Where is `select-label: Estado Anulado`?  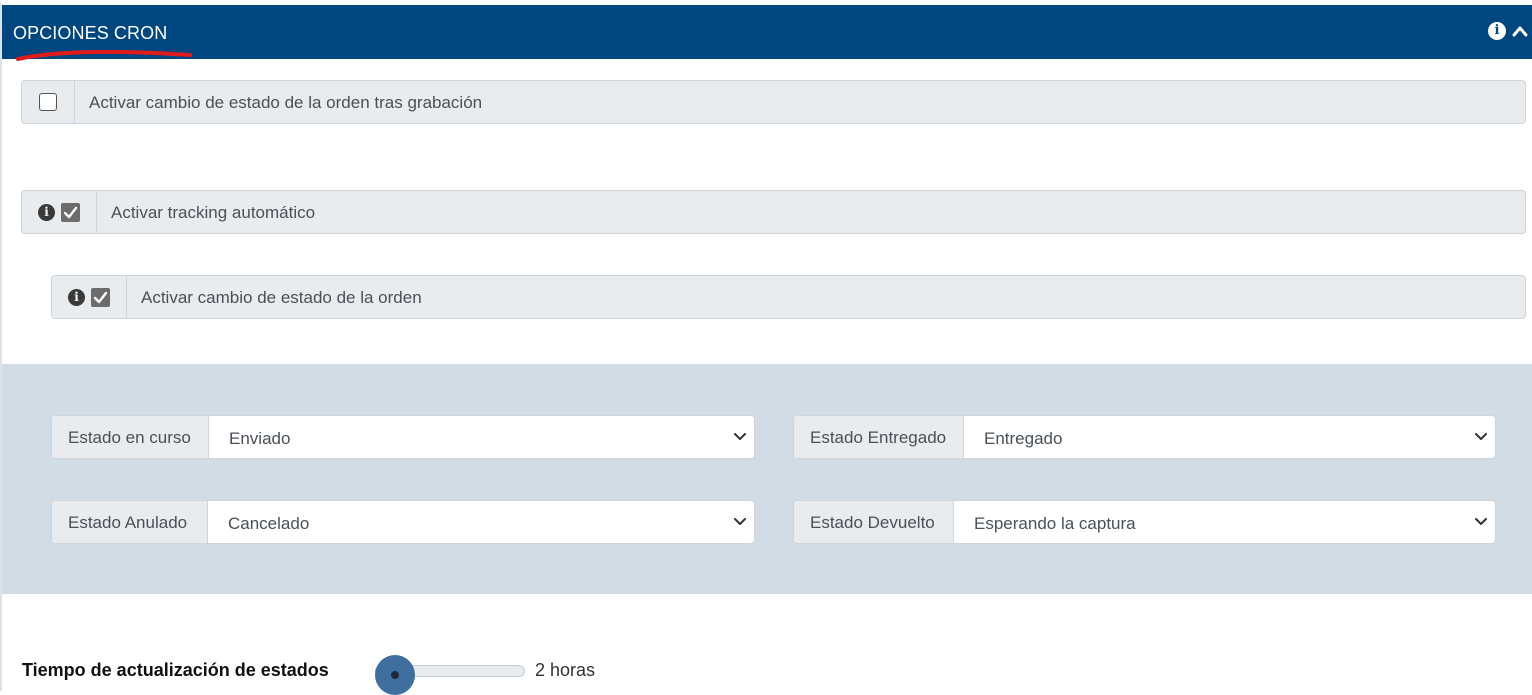
select-label: Estado Anulado is located at coordinates (130, 522).